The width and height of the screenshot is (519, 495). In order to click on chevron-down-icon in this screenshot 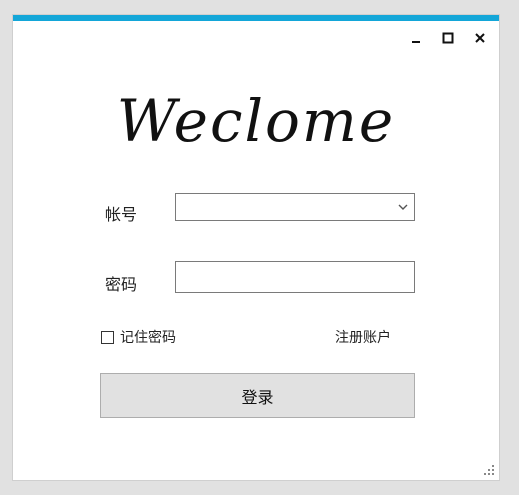, I will do `click(403, 207)`.